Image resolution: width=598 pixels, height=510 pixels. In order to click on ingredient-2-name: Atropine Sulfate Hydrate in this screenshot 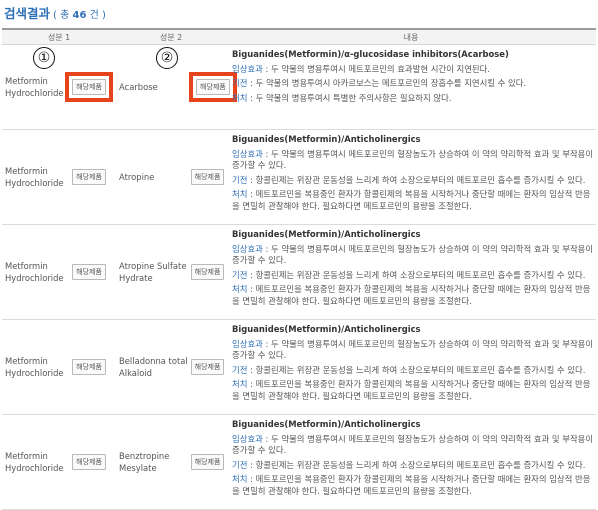, I will do `click(153, 272)`.